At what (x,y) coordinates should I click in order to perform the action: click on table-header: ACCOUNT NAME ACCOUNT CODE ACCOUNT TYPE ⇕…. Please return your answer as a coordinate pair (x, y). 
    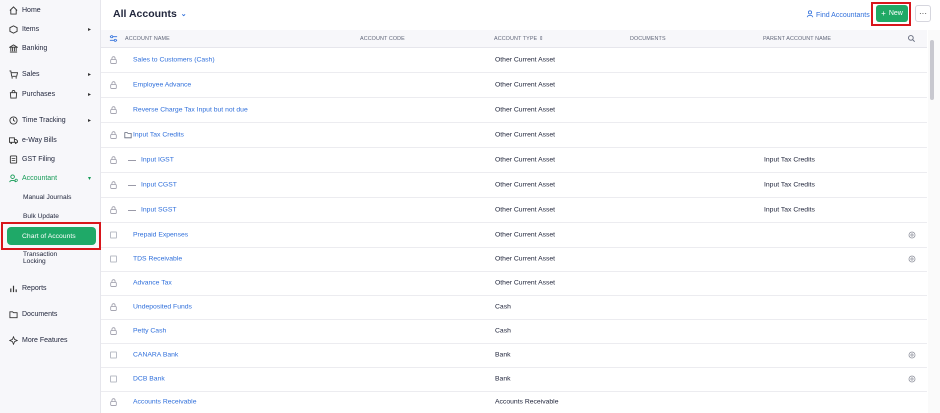
    Looking at the image, I should click on (514, 39).